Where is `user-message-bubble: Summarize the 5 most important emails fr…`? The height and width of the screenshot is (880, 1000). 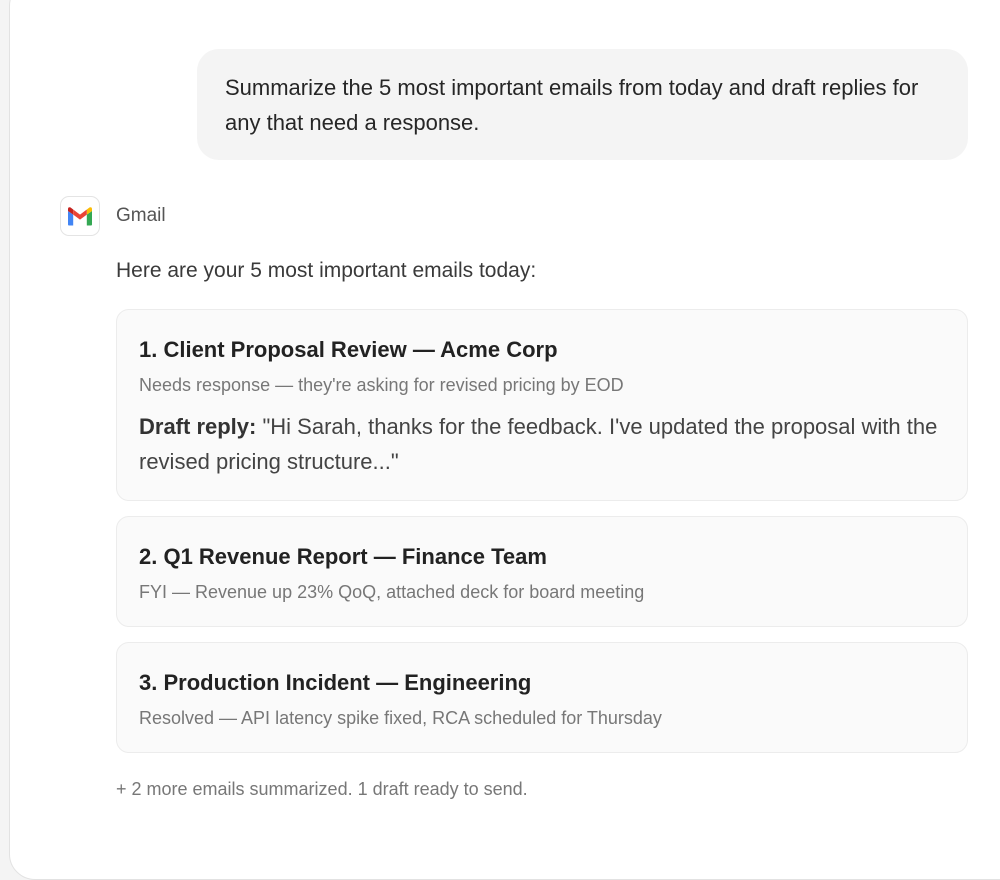
user-message-bubble: Summarize the 5 most important emails fr… is located at coordinates (582, 104).